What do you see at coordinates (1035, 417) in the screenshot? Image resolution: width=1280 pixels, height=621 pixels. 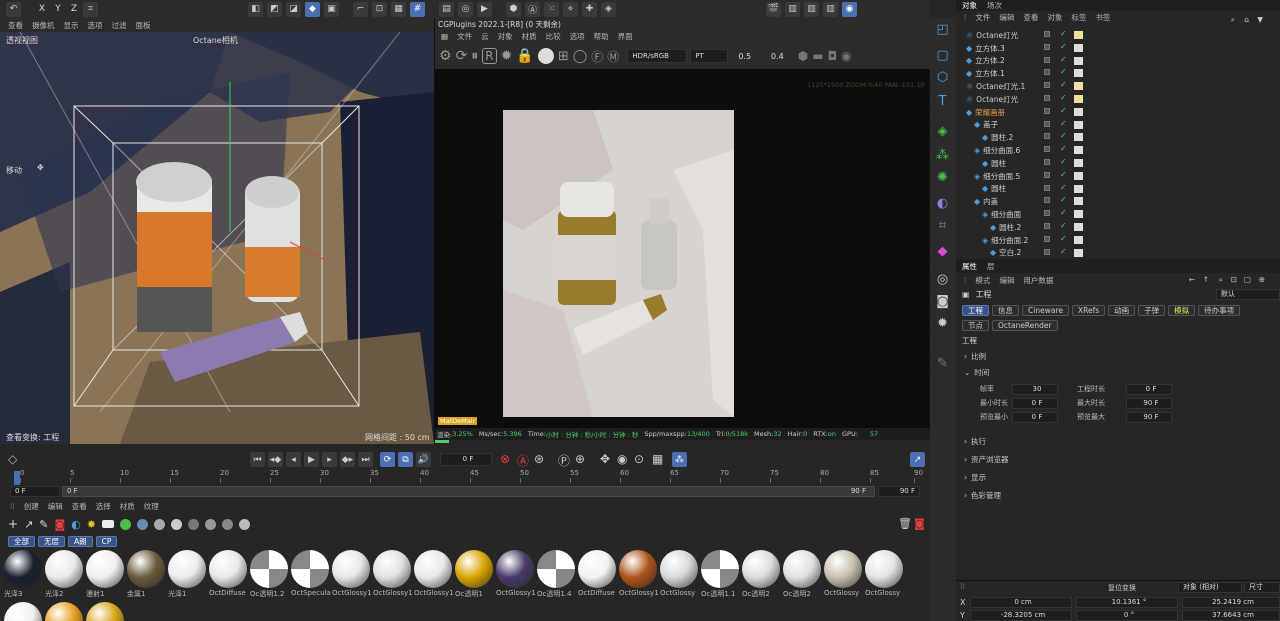 I see `time-field-value: 0 F` at bounding box center [1035, 417].